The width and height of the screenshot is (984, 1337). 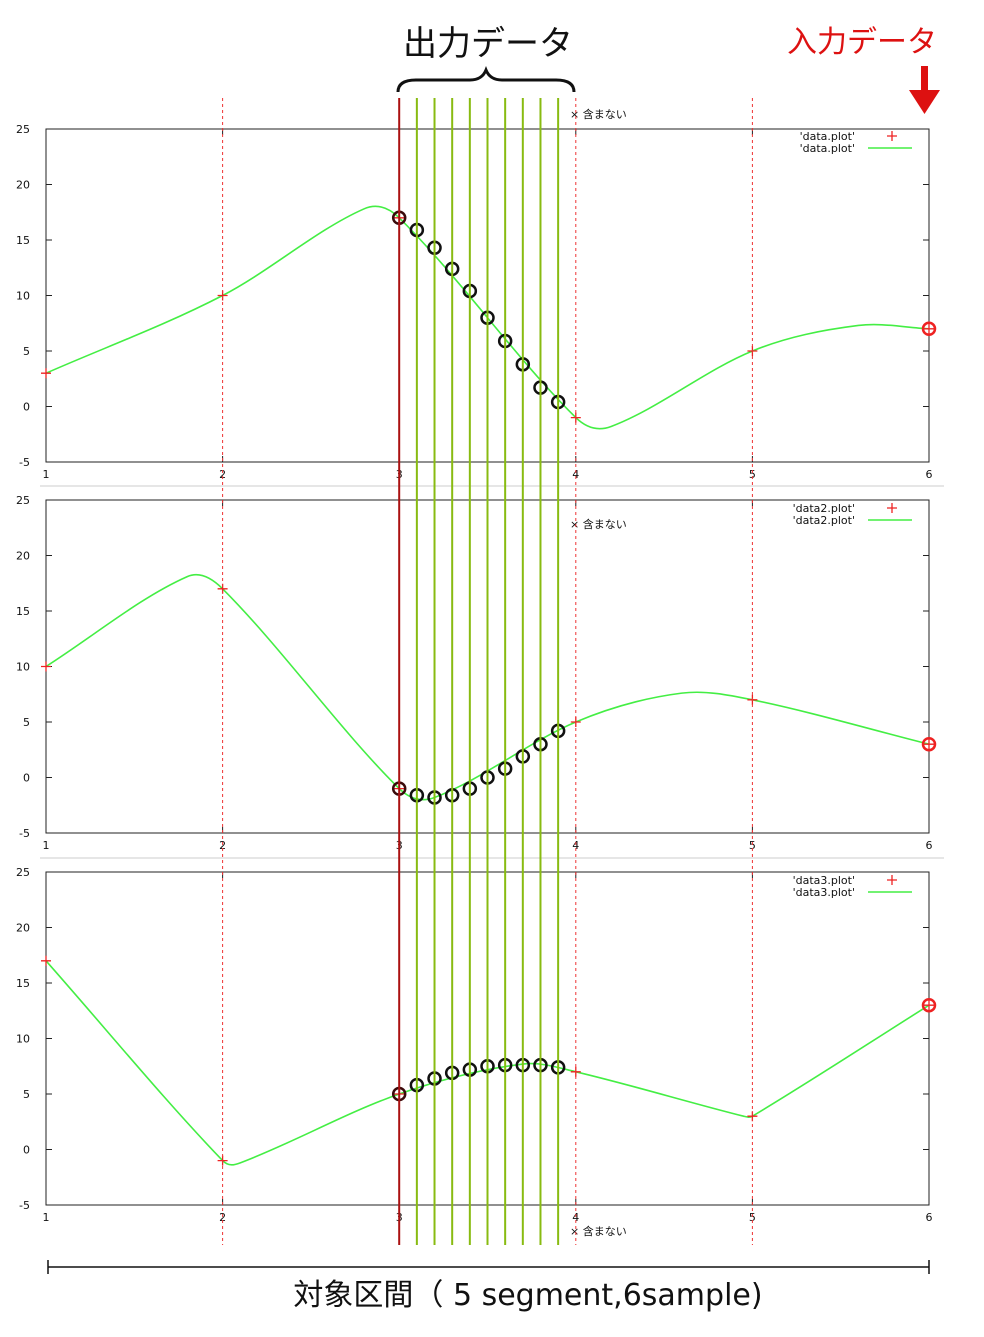 What do you see at coordinates (824, 520) in the screenshot?
I see `legend-label: 'data2.plot'` at bounding box center [824, 520].